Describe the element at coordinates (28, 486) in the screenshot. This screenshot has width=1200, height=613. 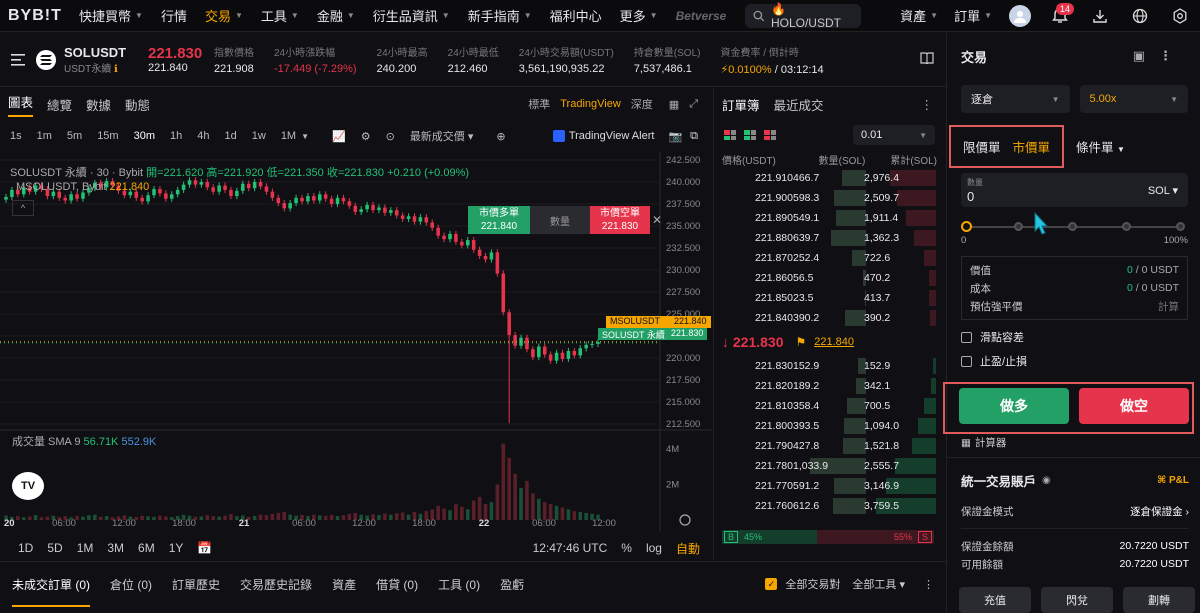
I see `tradingview-logo: TV` at that location.